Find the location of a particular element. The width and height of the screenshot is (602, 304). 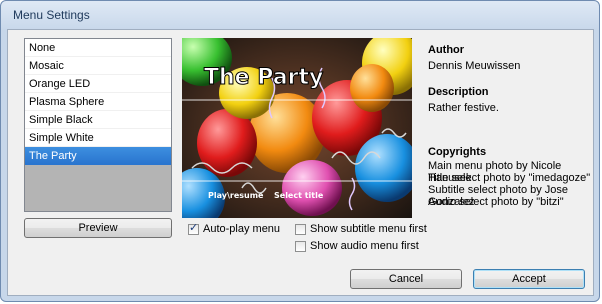

copyrights-heading: Copyrights is located at coordinates (457, 152).